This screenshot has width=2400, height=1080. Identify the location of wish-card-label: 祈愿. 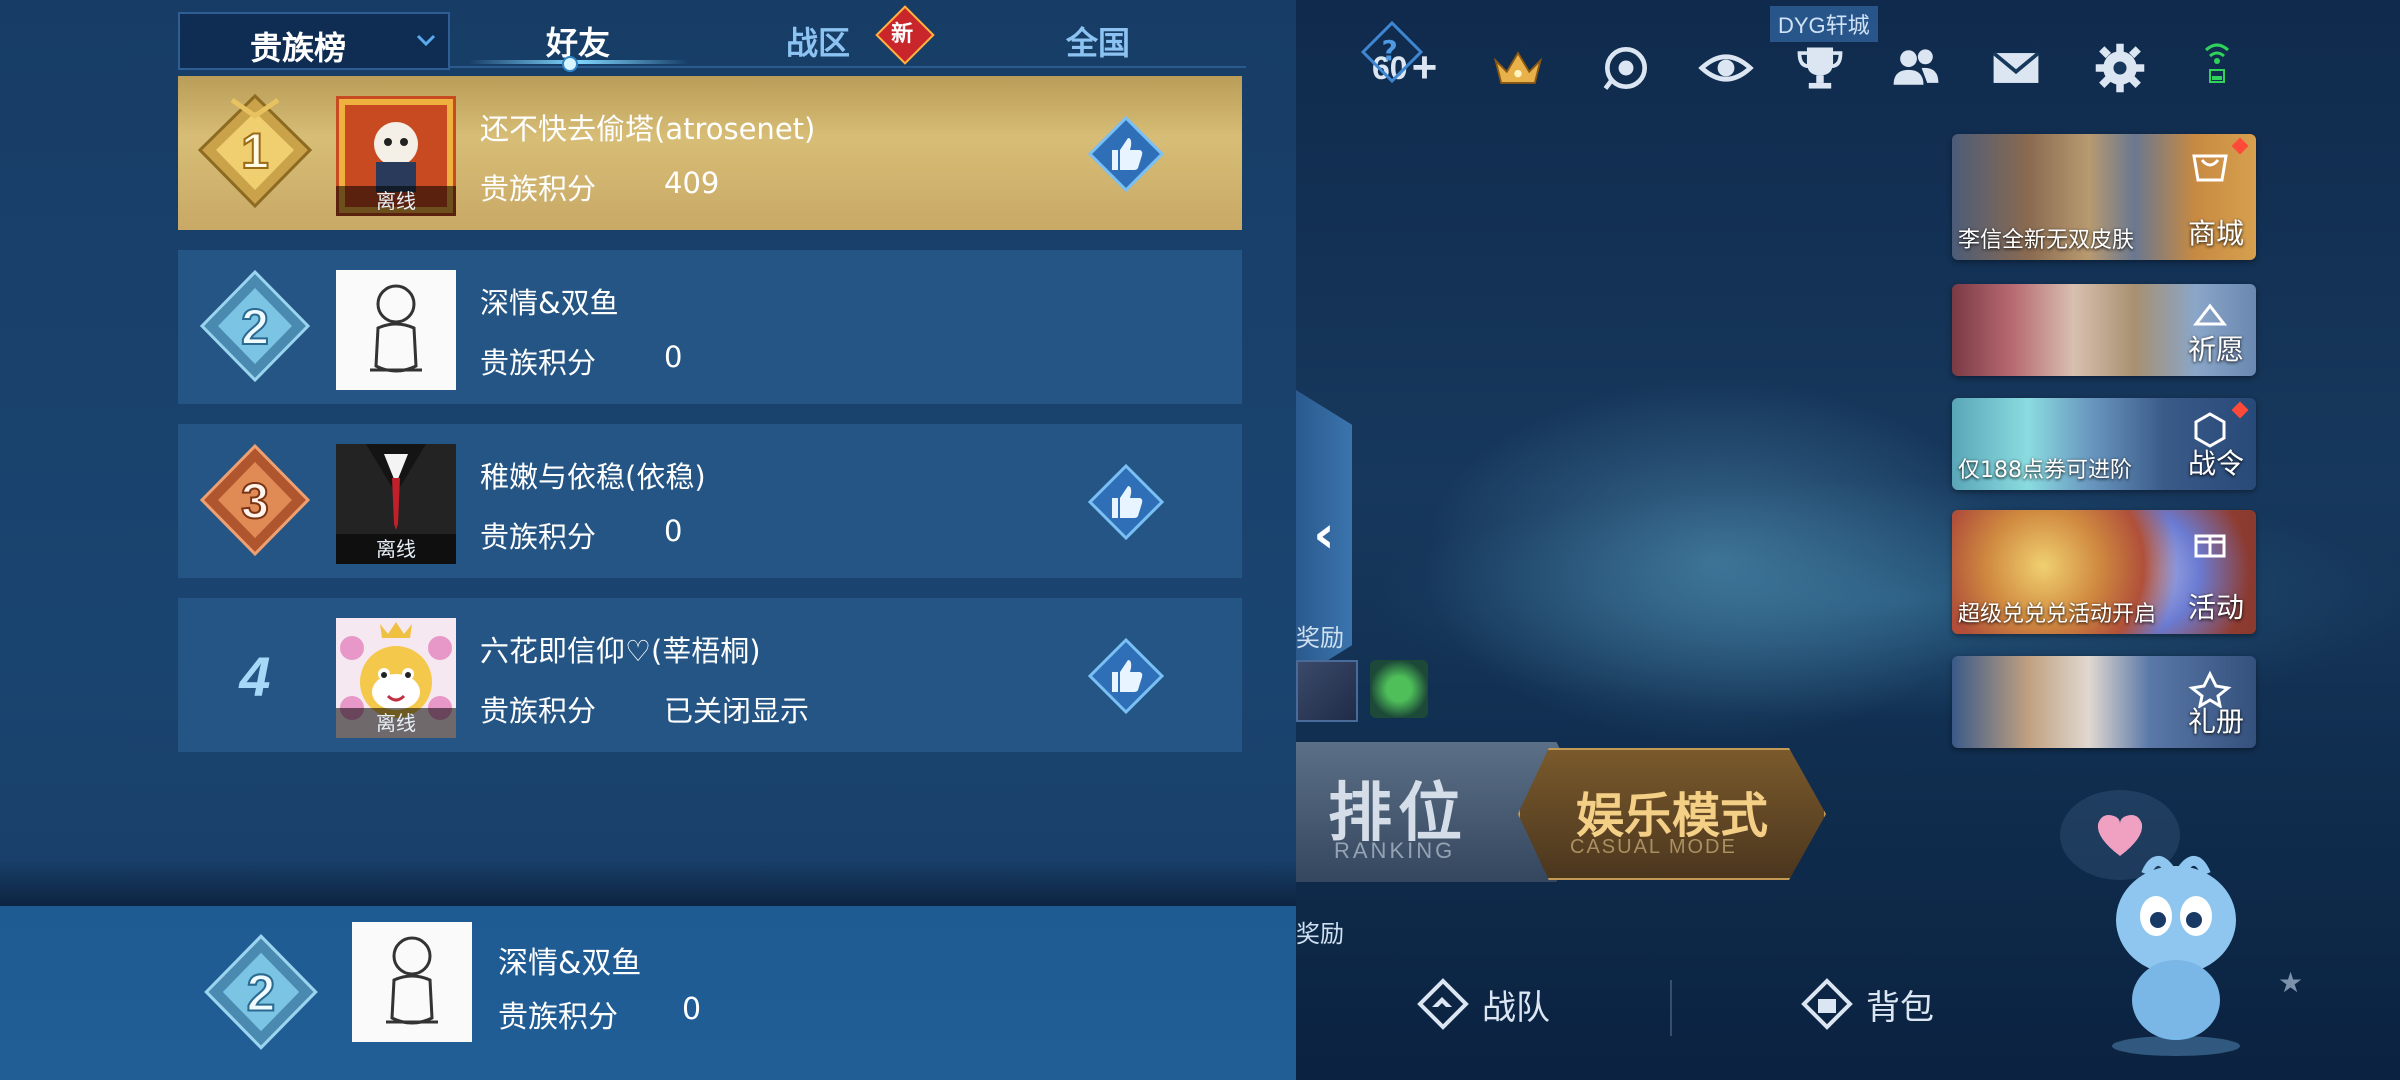
(2215, 349).